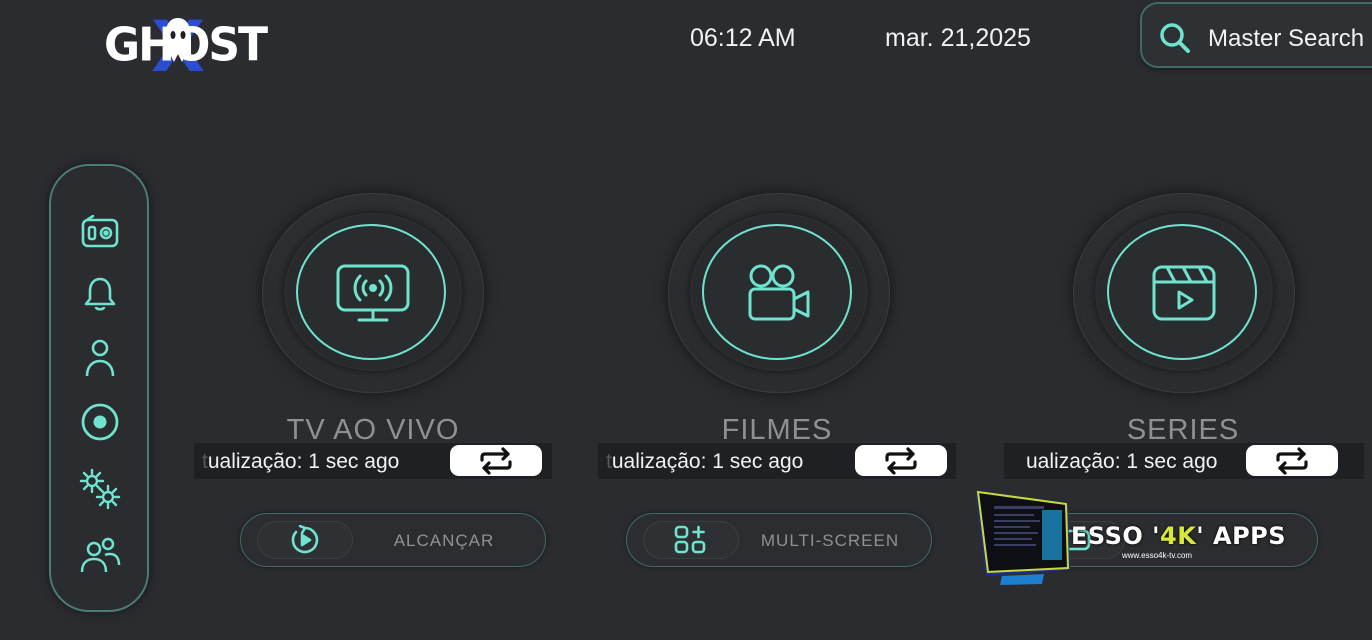 Image resolution: width=1372 pixels, height=640 pixels. I want to click on catchup-icon, so click(305, 539).